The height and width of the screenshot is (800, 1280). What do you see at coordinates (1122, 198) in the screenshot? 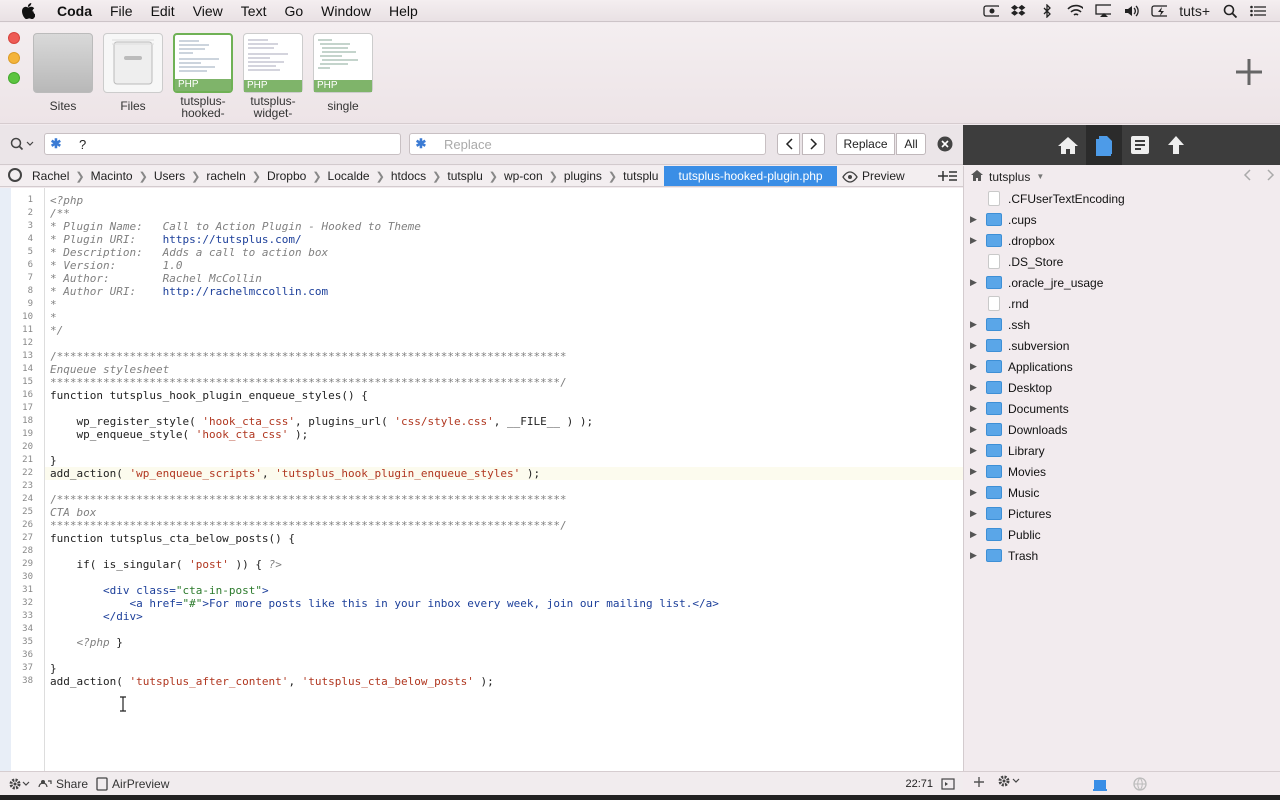
I see `file-list-item: .CFUserTextEncoding` at bounding box center [1122, 198].